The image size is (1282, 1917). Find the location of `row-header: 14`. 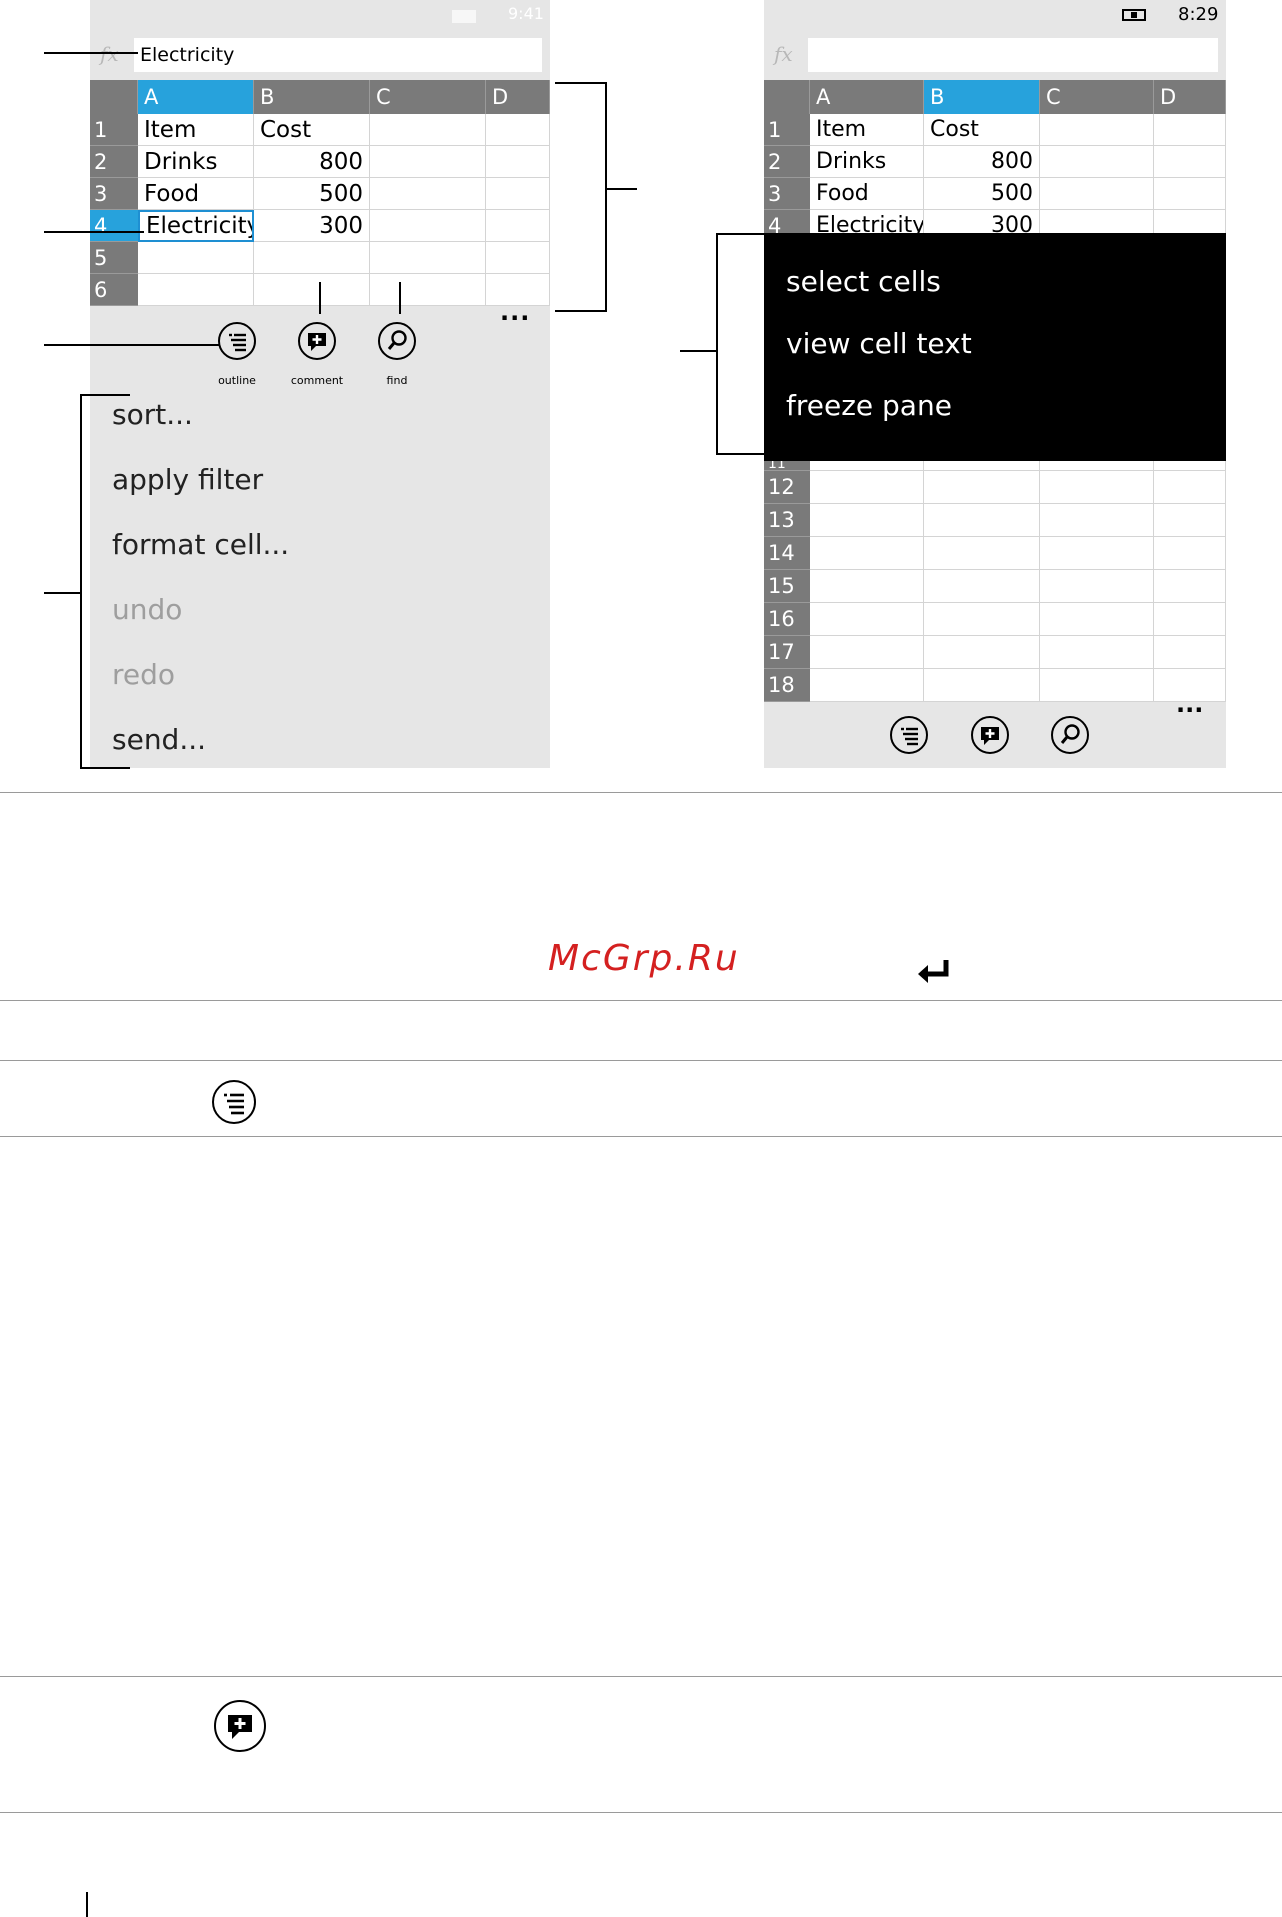

row-header: 14 is located at coordinates (787, 553).